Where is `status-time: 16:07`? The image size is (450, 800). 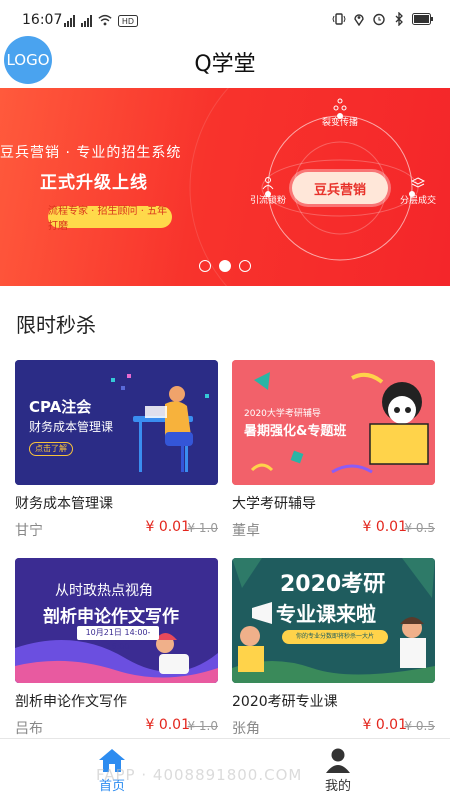
status-time: 16:07 is located at coordinates (42, 20).